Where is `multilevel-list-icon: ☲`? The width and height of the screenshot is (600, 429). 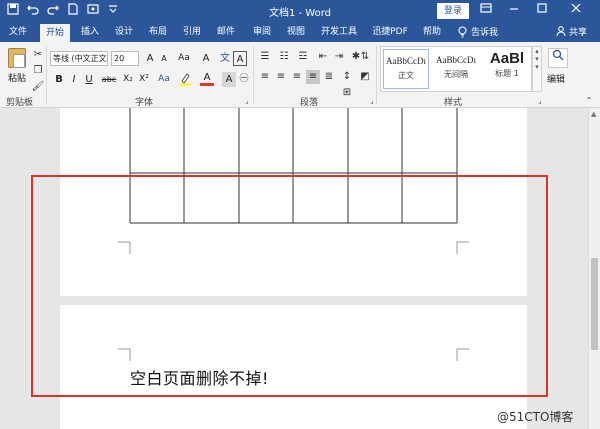 multilevel-list-icon: ☲ is located at coordinates (303, 57).